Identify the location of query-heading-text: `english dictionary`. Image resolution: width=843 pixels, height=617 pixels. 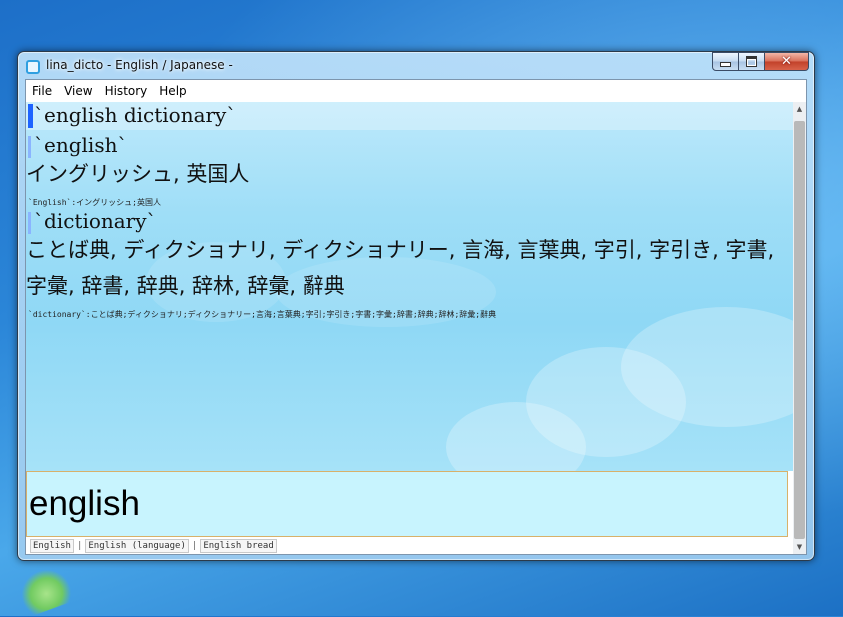
(135, 115).